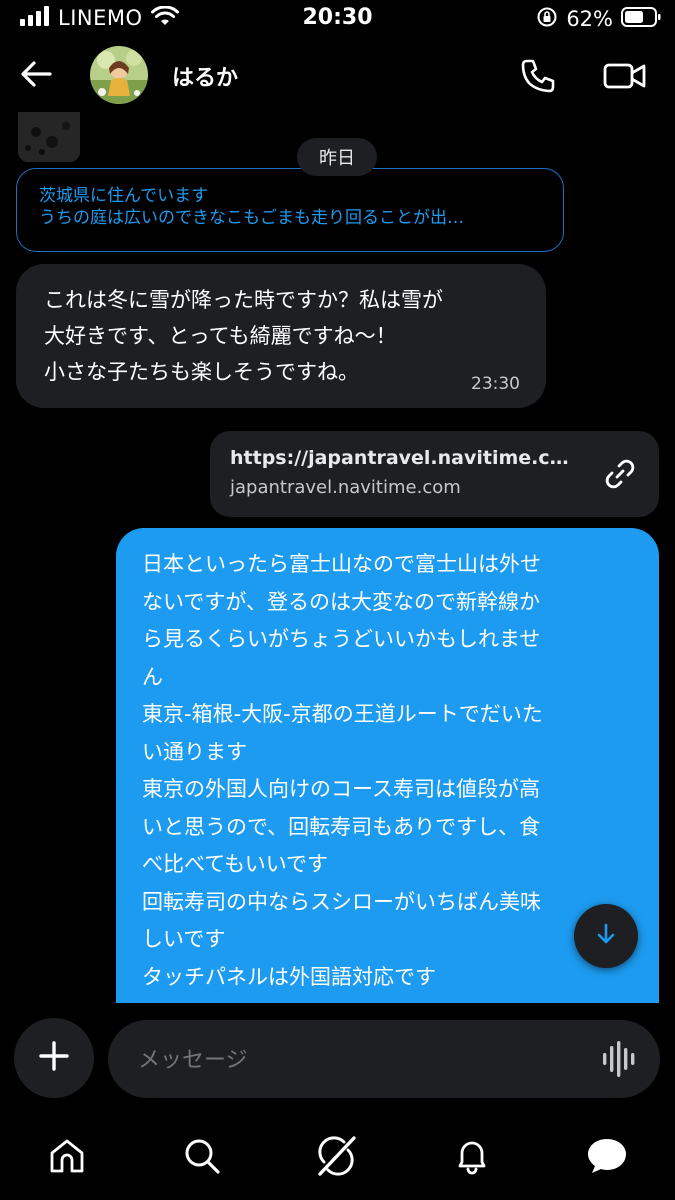  What do you see at coordinates (620, 1059) in the screenshot?
I see `voice-message-button` at bounding box center [620, 1059].